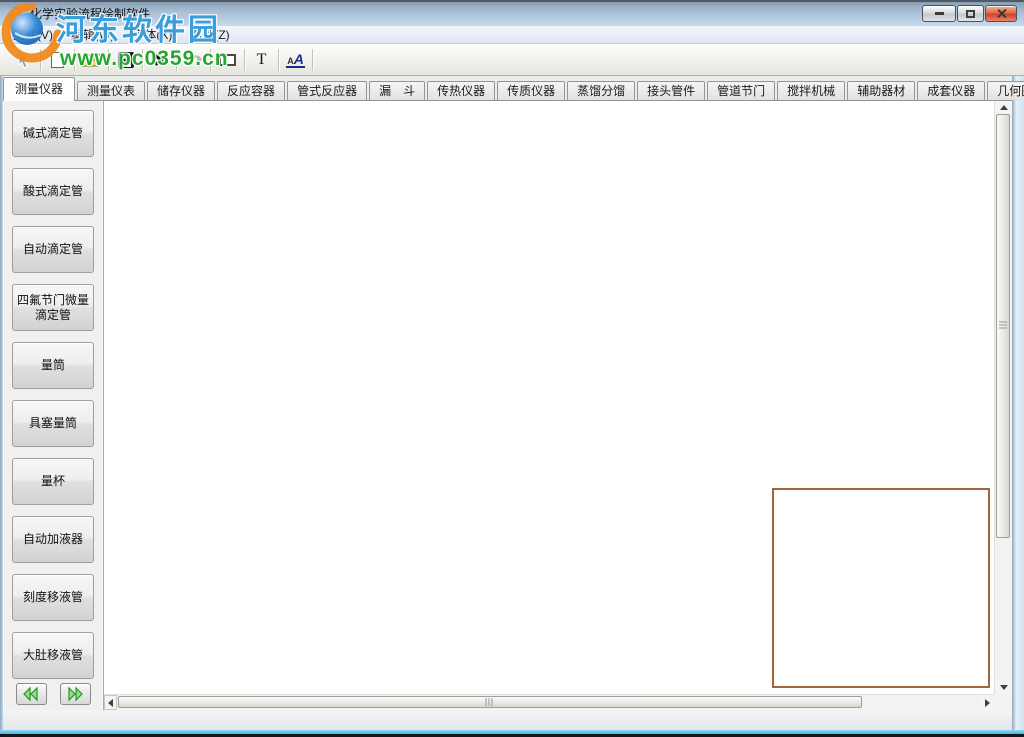 The image size is (1024, 737). I want to click on rectangle-icon, so click(227, 59).